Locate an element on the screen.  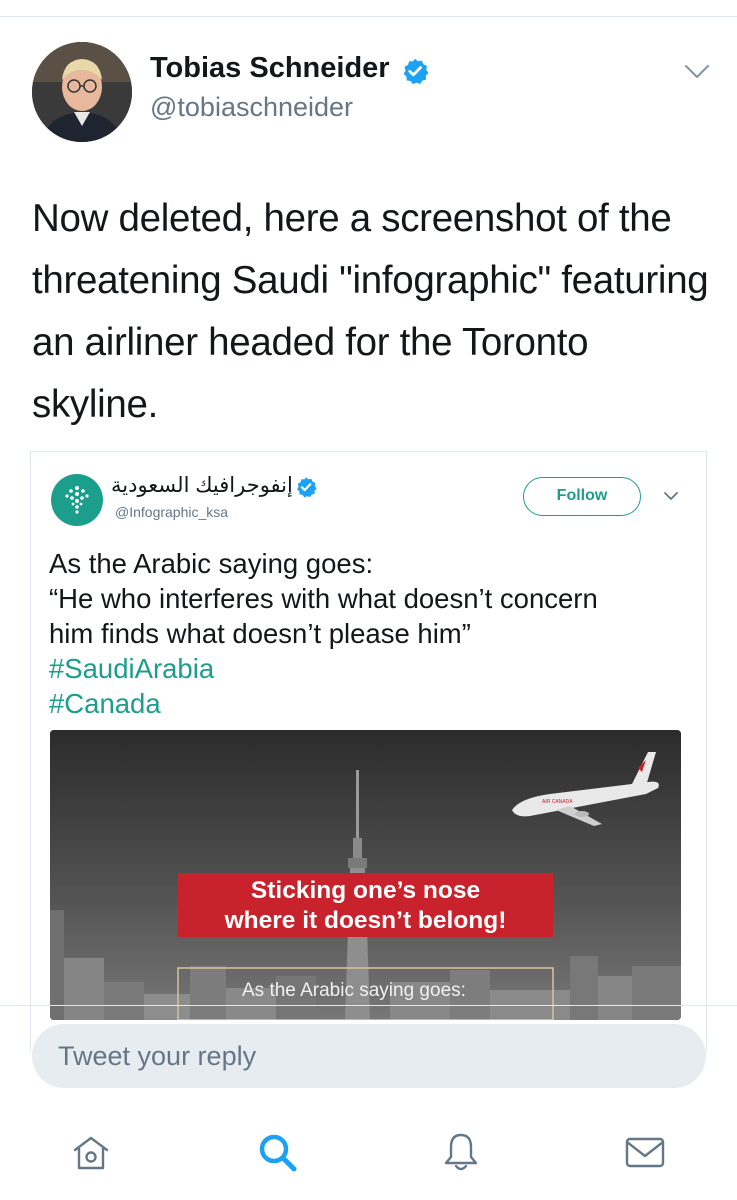
hashtag-link: #SaudiArabia is located at coordinates (374, 668).